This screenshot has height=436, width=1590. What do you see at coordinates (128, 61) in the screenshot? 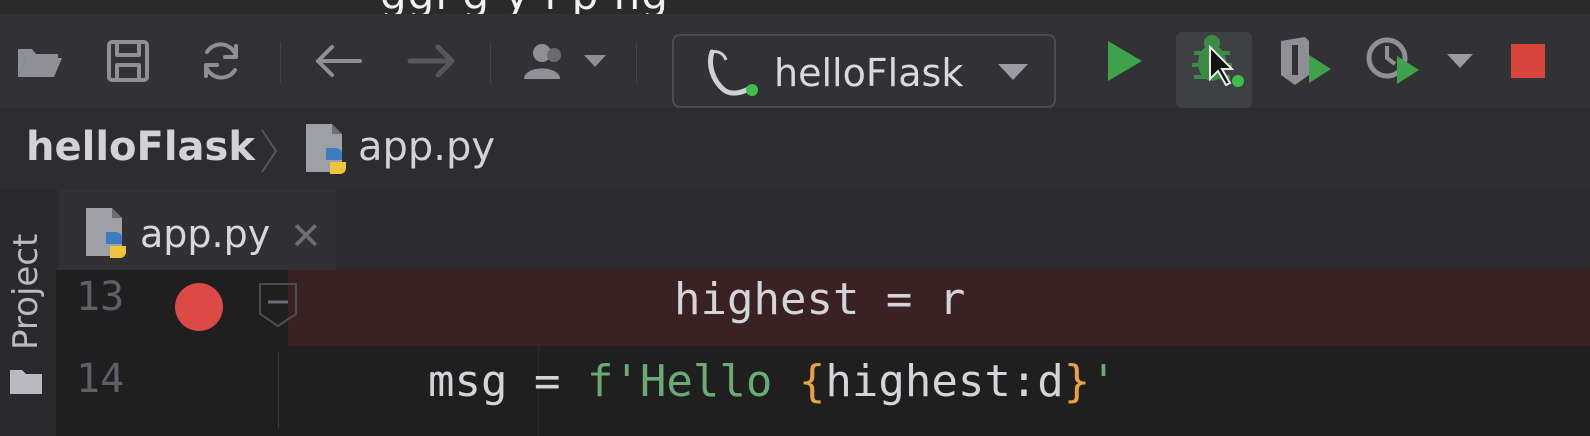
I see `save-all-icon` at bounding box center [128, 61].